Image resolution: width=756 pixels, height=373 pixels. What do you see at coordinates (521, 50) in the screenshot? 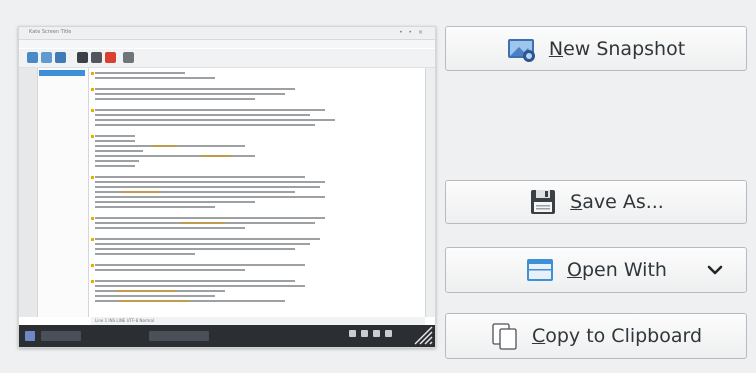
I see `camera-icon` at bounding box center [521, 50].